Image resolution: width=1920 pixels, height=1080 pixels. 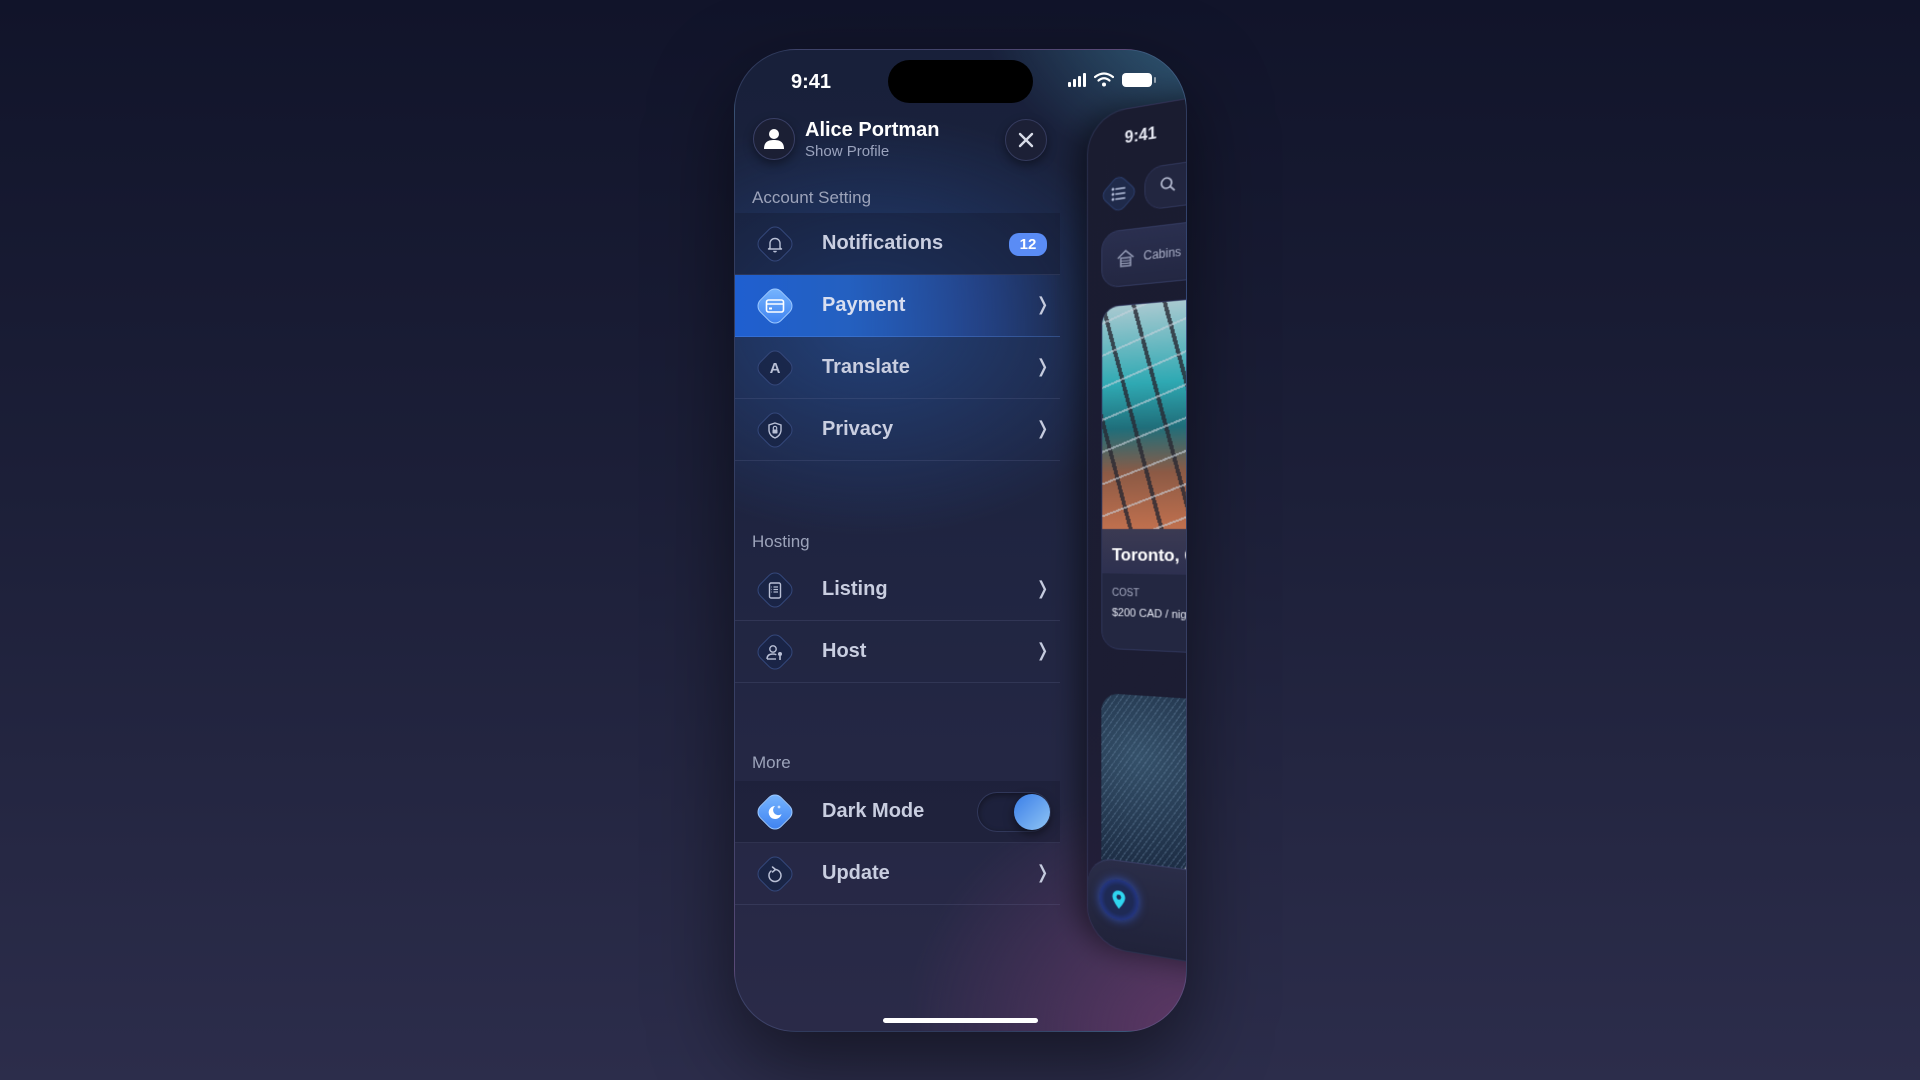 What do you see at coordinates (960, 1020) in the screenshot?
I see `home-indicator` at bounding box center [960, 1020].